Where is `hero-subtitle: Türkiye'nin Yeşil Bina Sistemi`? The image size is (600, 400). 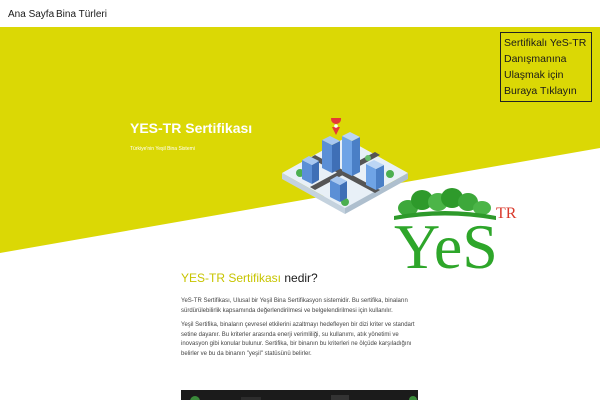
hero-subtitle: Türkiye'nin Yeşil Bina Sistemi is located at coordinates (162, 149).